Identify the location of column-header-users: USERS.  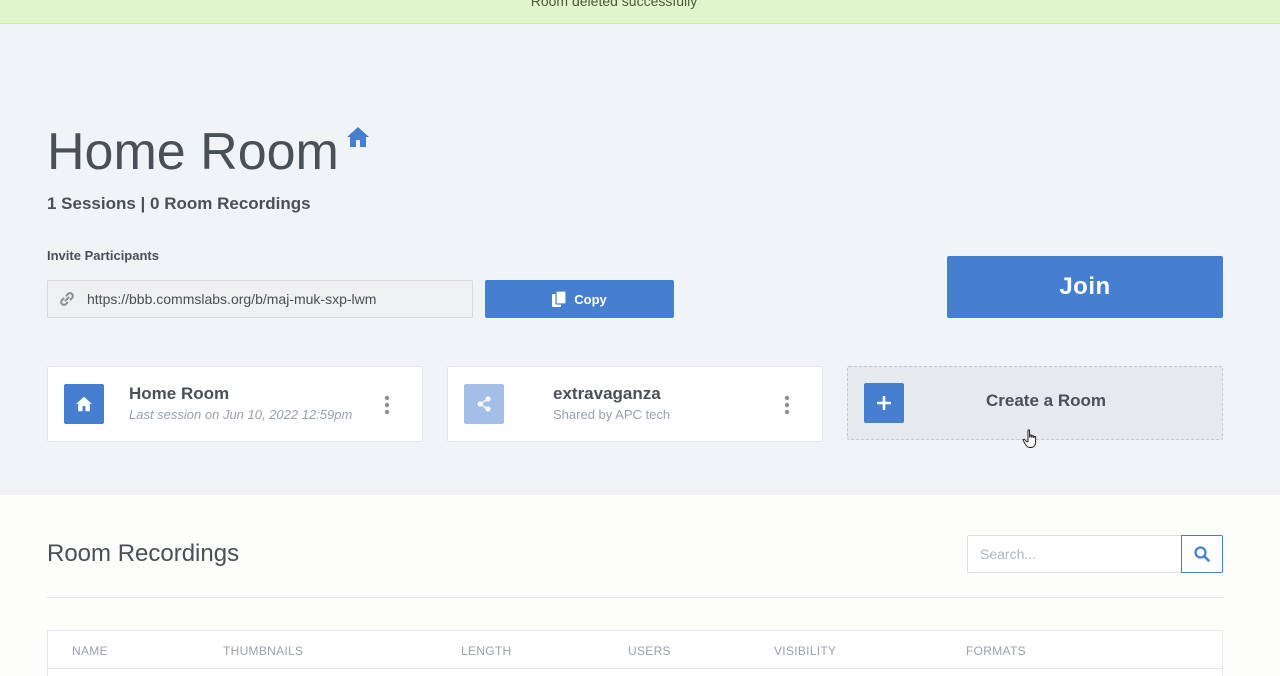
(649, 651).